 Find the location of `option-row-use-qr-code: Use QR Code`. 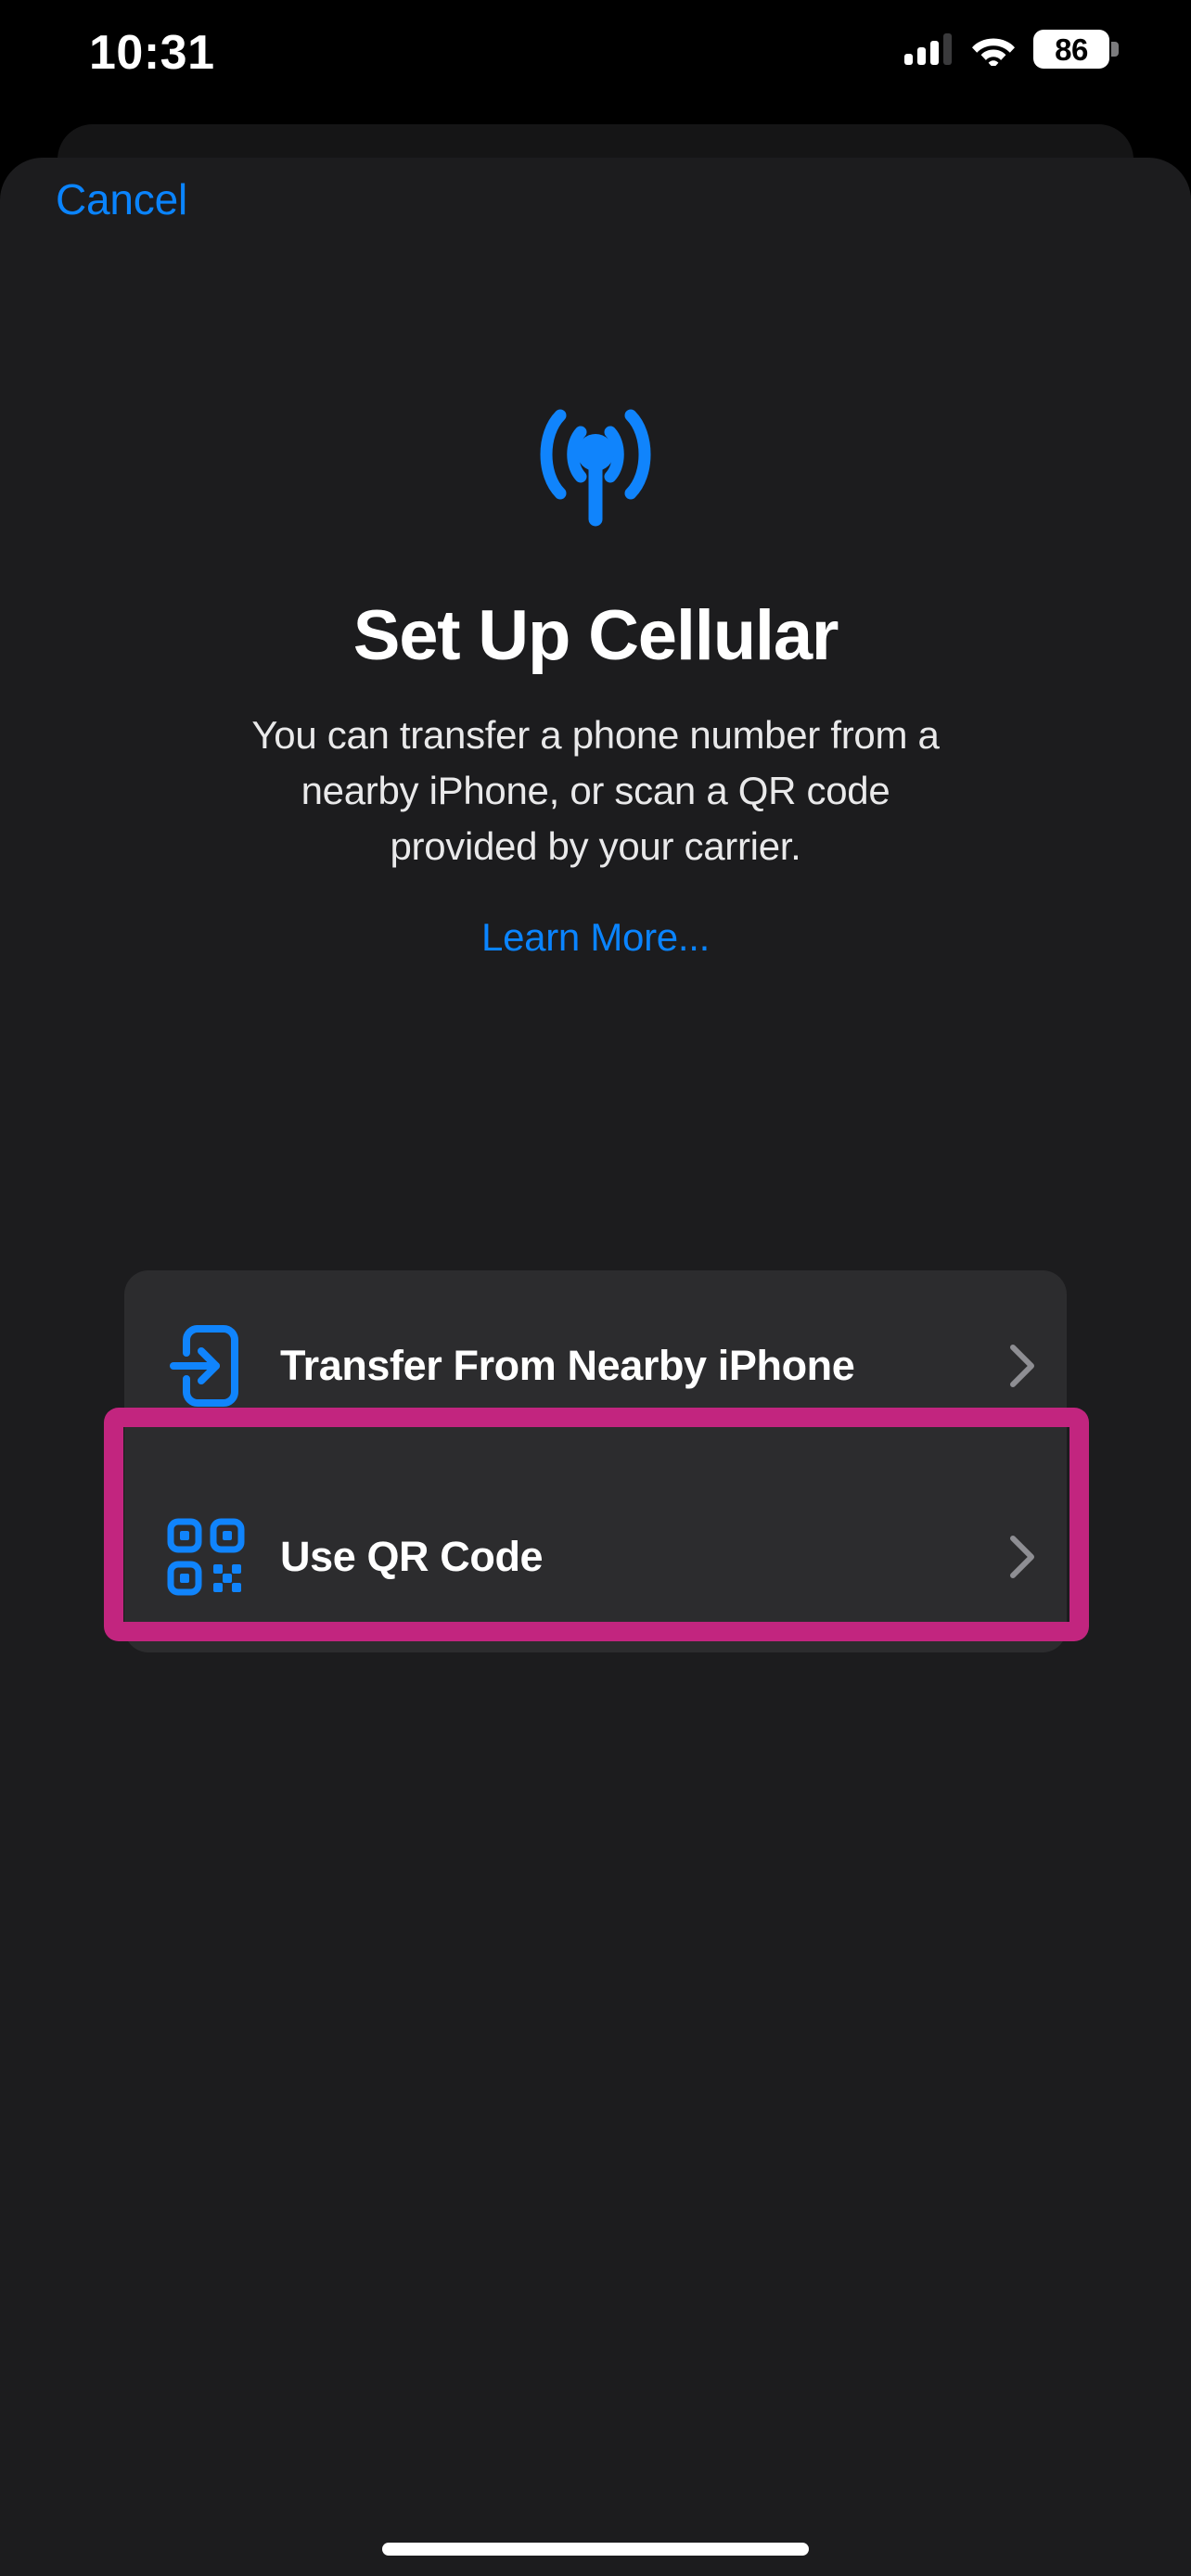

option-row-use-qr-code: Use QR Code is located at coordinates (595, 1557).